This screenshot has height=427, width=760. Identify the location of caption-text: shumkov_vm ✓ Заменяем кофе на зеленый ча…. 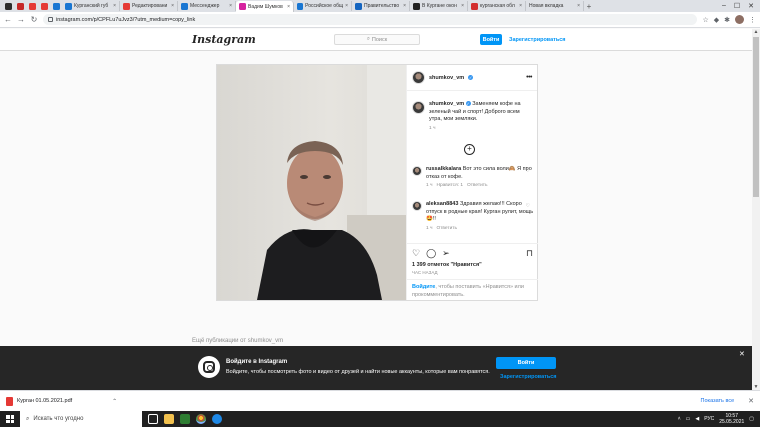
(481, 112).